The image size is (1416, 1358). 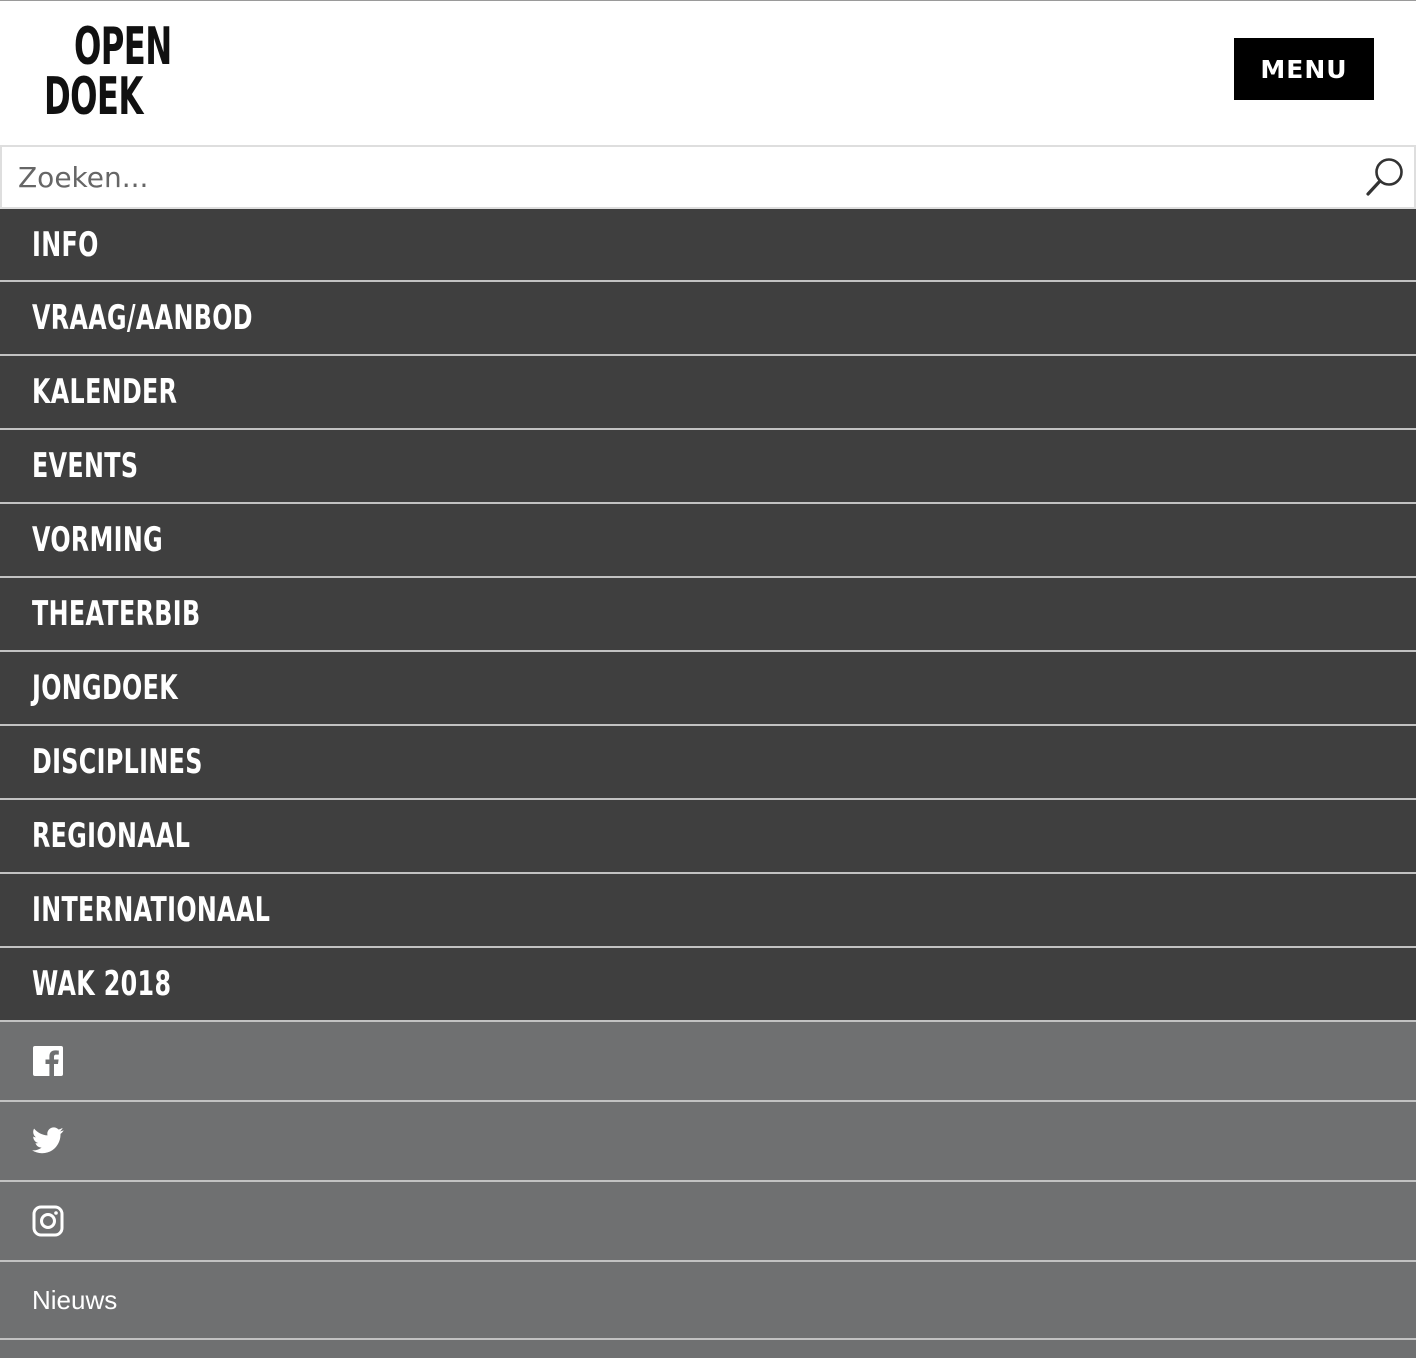 I want to click on search-input, so click(x=678, y=177).